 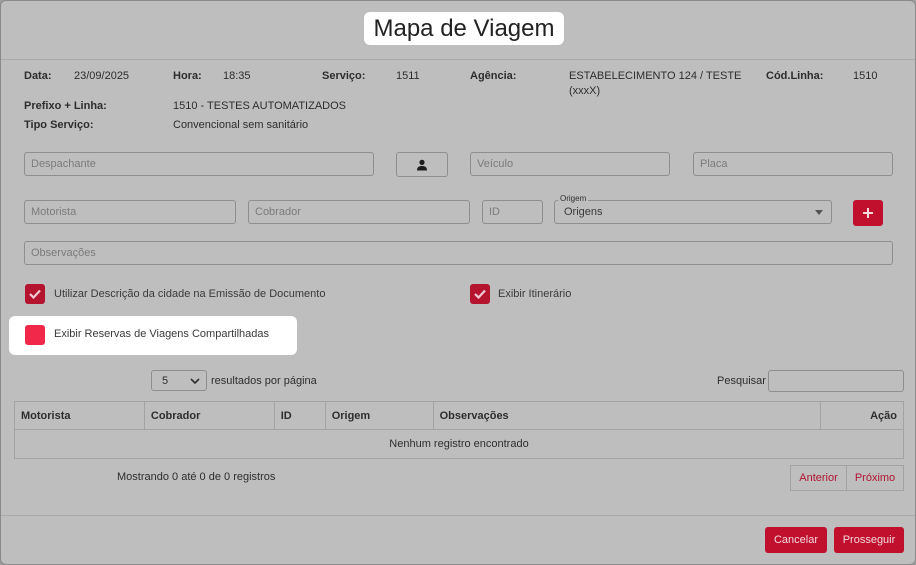 What do you see at coordinates (179, 380) in the screenshot?
I see `page-size-select: 5` at bounding box center [179, 380].